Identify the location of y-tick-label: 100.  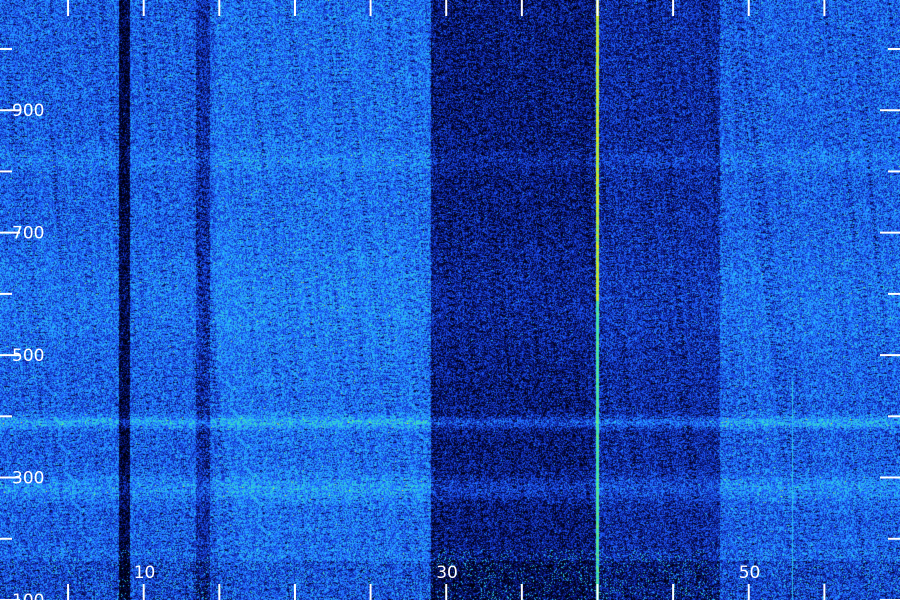
(28, 595).